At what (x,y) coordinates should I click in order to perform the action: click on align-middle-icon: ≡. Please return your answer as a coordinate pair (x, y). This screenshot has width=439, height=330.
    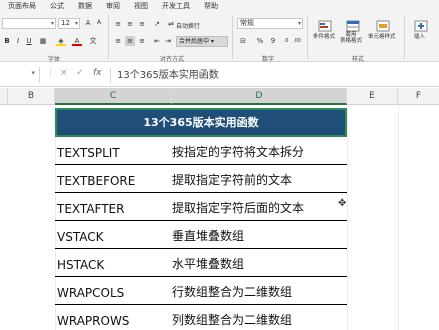
    Looking at the image, I should click on (130, 24).